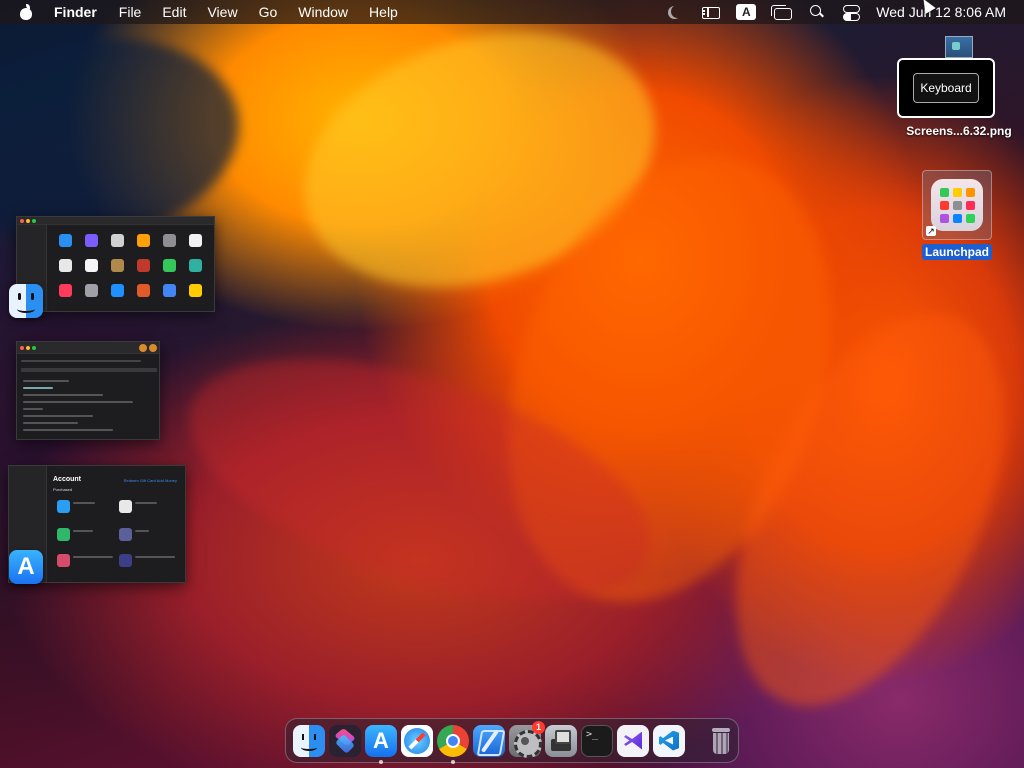 This screenshot has height=768, width=1024. Describe the element at coordinates (417, 740) in the screenshot. I see `dock-safari-icon` at that location.